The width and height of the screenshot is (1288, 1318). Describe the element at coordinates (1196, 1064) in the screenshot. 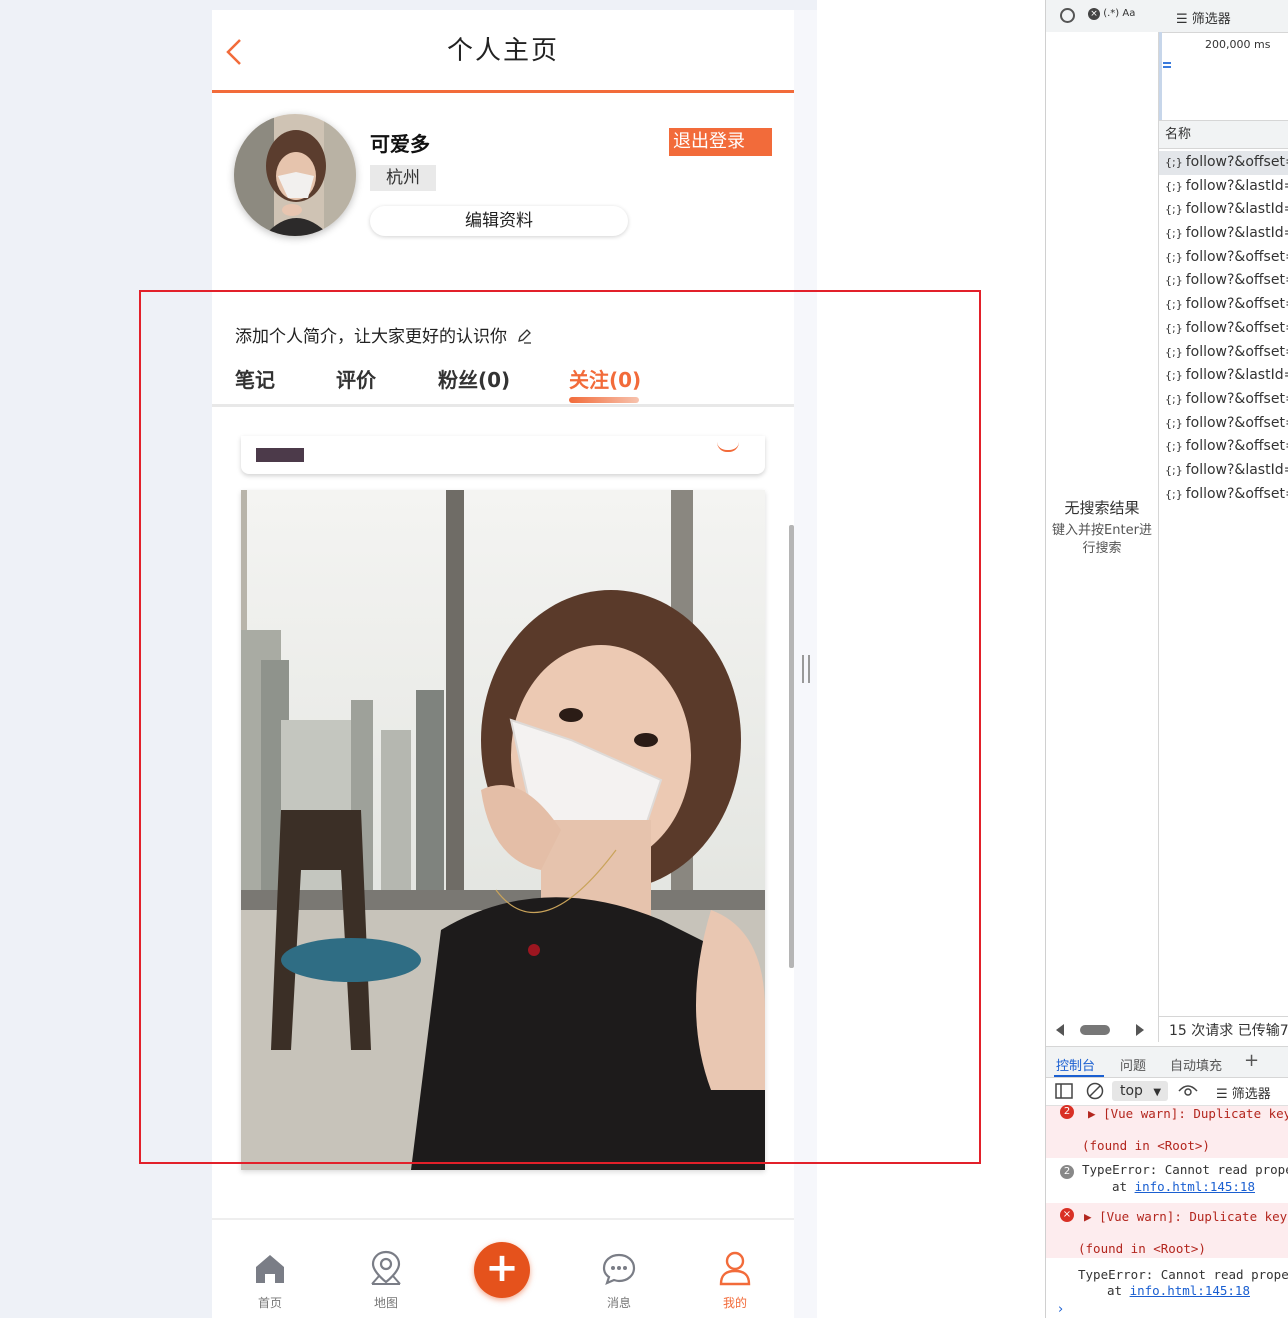

I see `tab-autofill: 自动填充` at that location.